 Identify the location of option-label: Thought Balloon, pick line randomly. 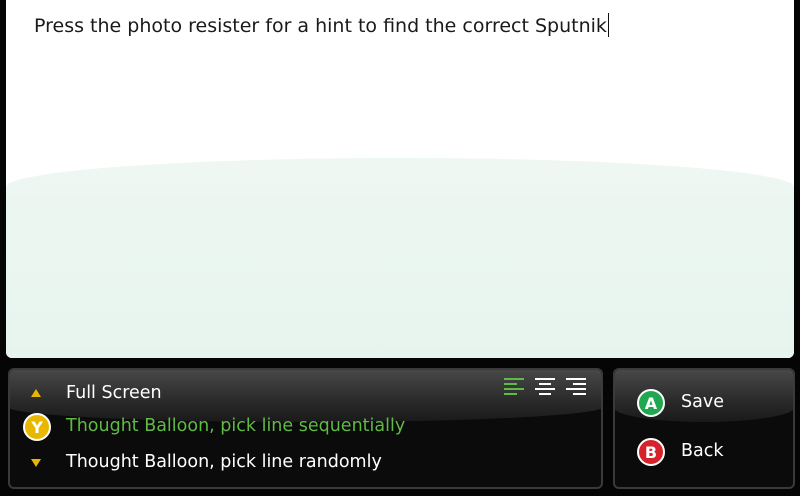
(224, 462).